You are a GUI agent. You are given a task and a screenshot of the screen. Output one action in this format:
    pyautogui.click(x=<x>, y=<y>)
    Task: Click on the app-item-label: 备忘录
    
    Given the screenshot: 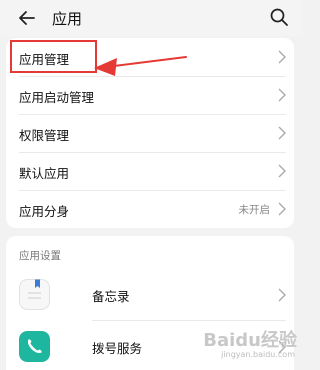 What is the action you would take?
    pyautogui.click(x=111, y=296)
    